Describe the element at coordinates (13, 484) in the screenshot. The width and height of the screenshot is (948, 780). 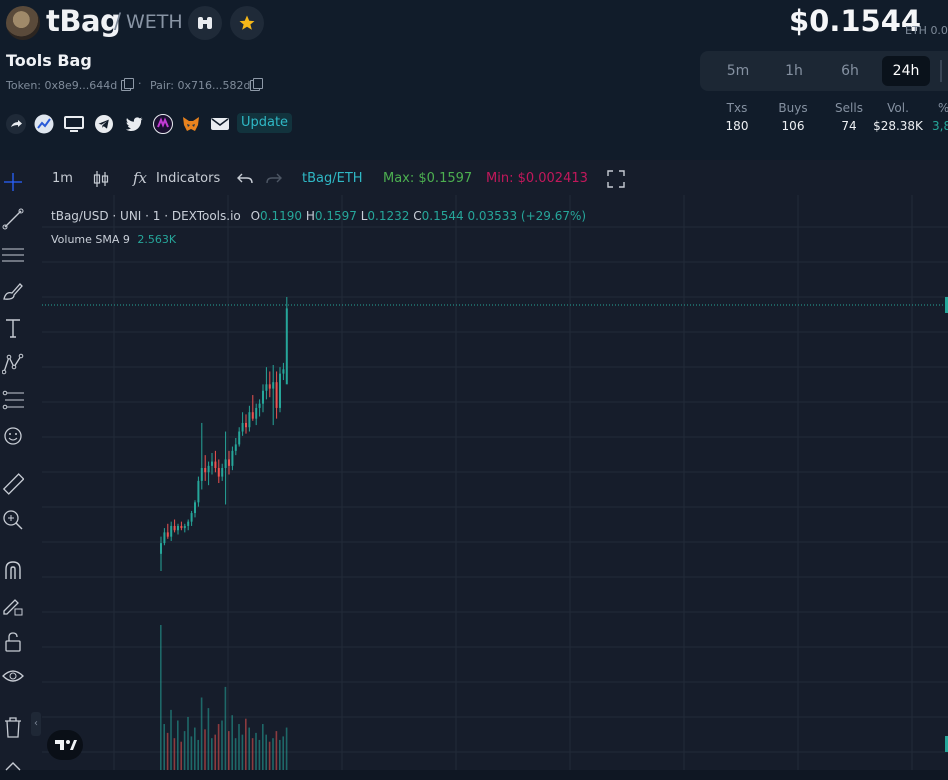
I see `ruler-icon` at that location.